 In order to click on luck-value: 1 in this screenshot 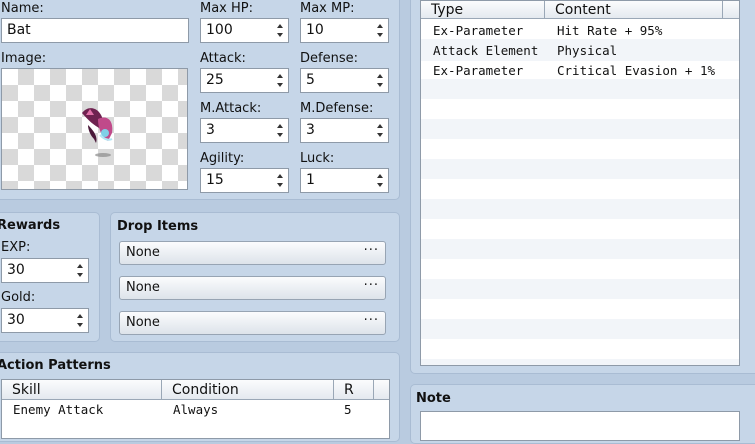, I will do `click(310, 180)`.